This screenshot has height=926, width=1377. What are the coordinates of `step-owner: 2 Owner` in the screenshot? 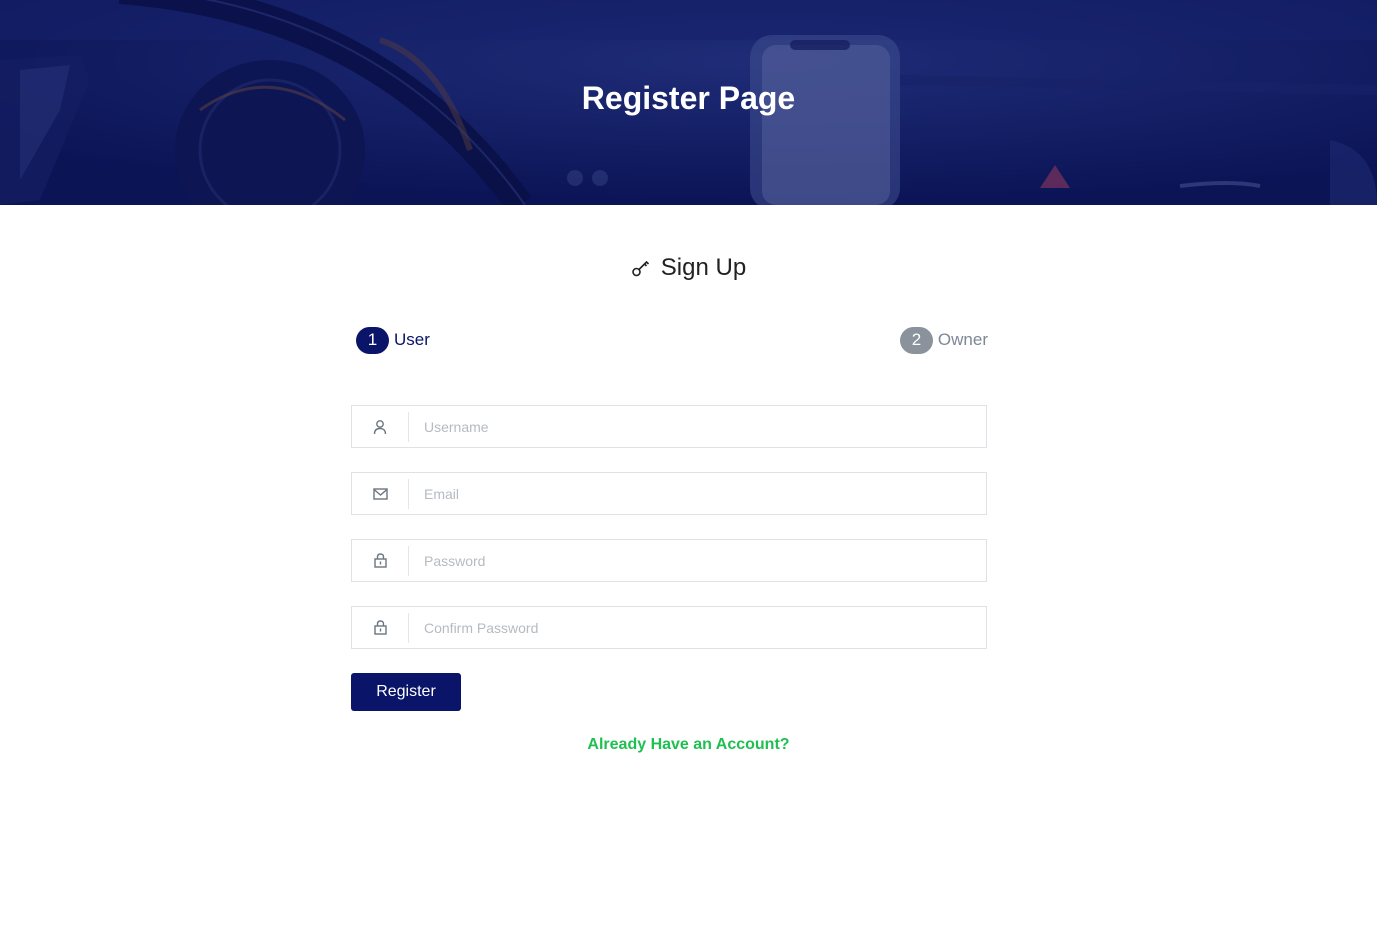 It's located at (943, 340).